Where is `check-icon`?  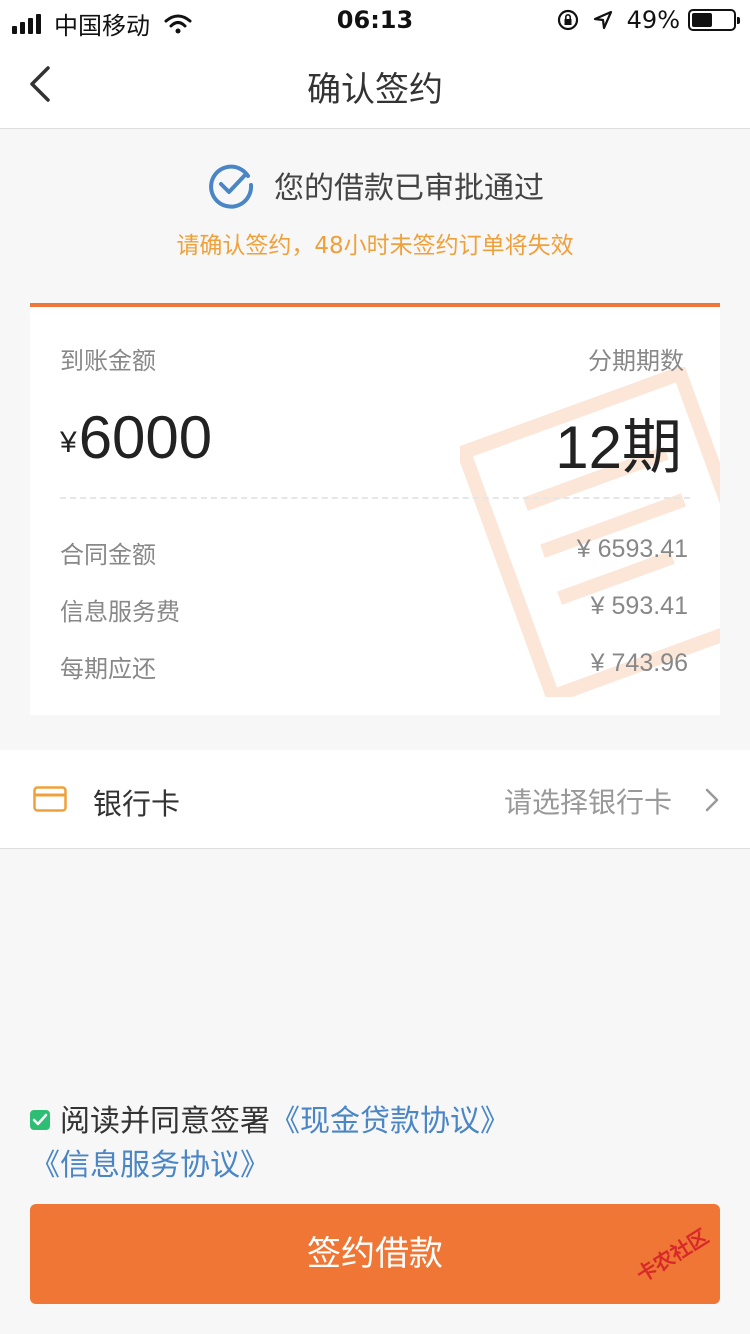 check-icon is located at coordinates (40, 1119).